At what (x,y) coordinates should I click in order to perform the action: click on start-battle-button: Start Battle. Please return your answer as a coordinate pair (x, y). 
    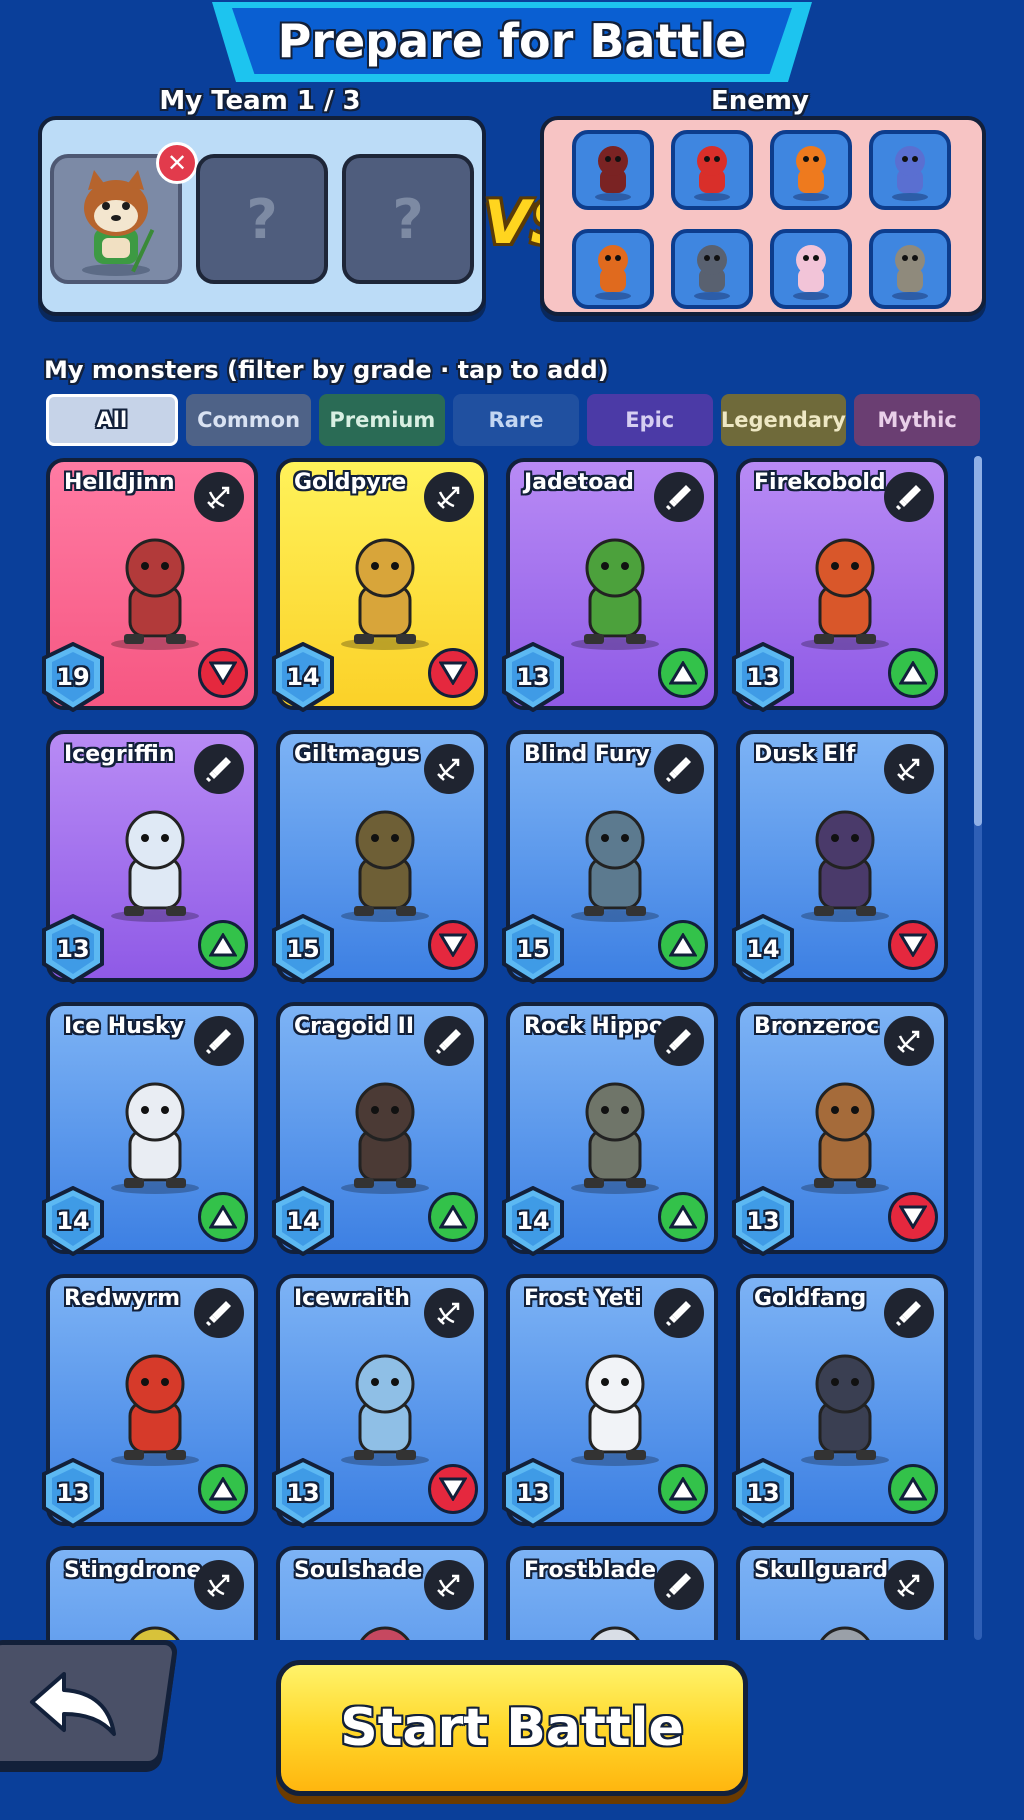
    Looking at the image, I should click on (512, 1728).